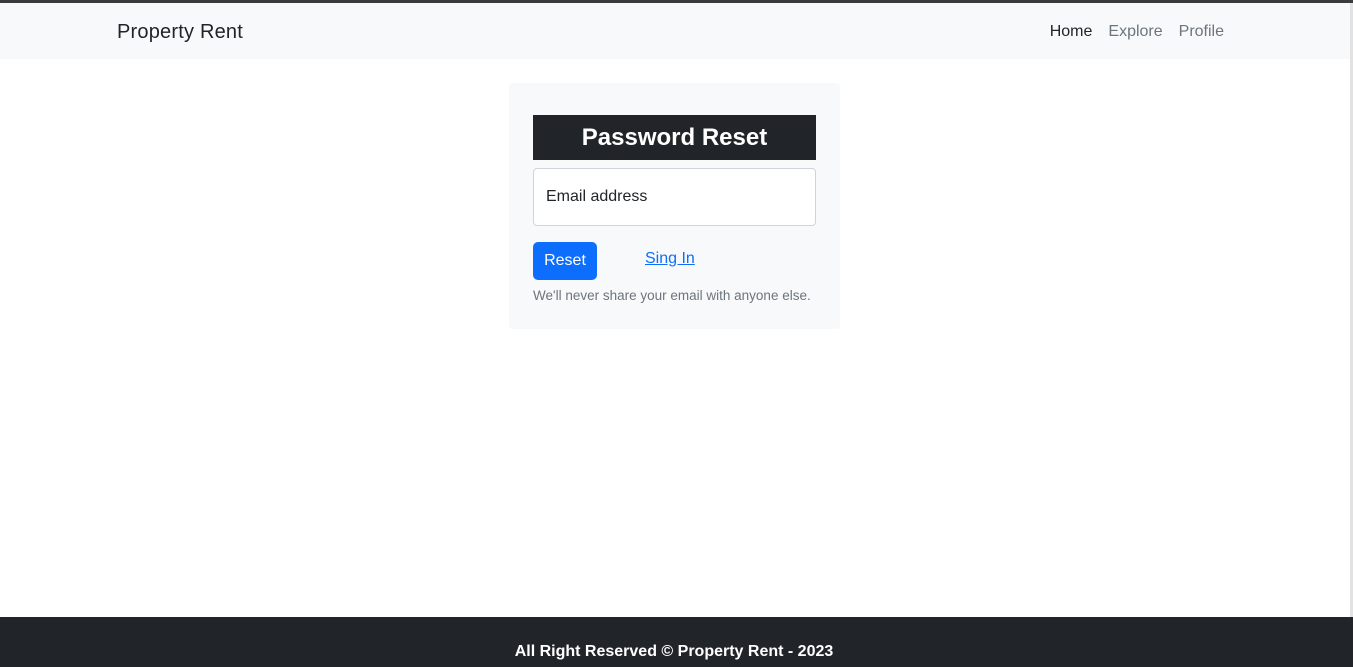 The width and height of the screenshot is (1353, 667). What do you see at coordinates (1071, 32) in the screenshot?
I see `nav-link-home: Home` at bounding box center [1071, 32].